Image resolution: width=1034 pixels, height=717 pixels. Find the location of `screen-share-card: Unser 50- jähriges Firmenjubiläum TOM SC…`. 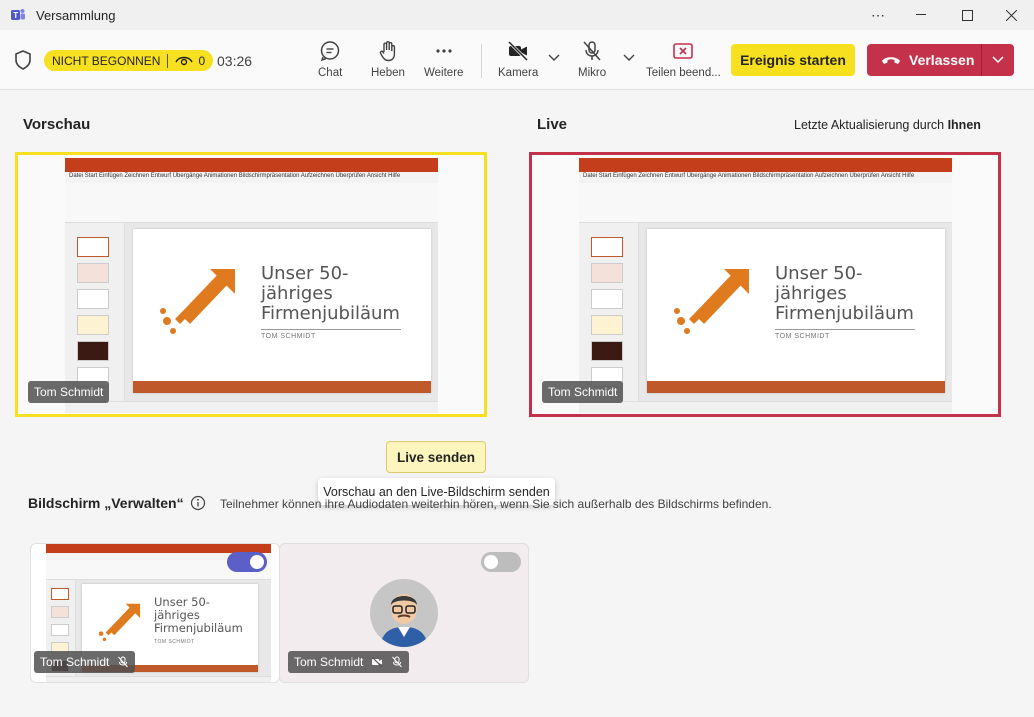

screen-share-card: Unser 50- jähriges Firmenjubiläum TOM SC… is located at coordinates (155, 613).